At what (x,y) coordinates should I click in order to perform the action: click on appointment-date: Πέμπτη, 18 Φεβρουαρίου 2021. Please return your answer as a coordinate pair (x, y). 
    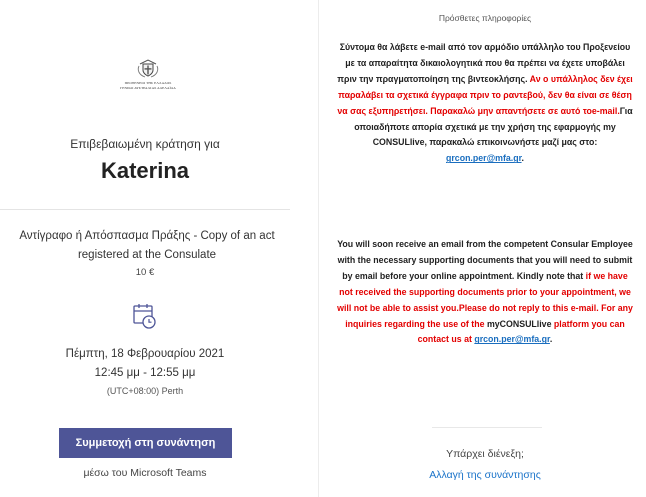
    Looking at the image, I should click on (145, 354).